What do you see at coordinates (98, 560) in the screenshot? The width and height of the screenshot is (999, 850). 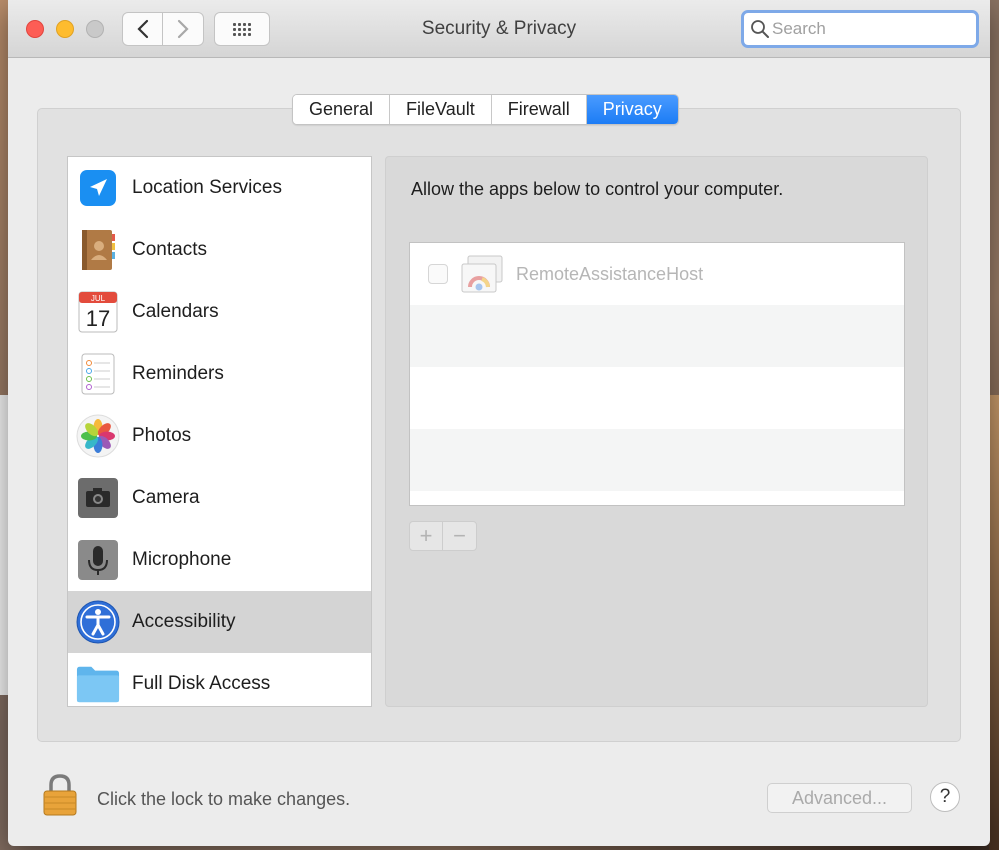 I see `microphone-icon` at bounding box center [98, 560].